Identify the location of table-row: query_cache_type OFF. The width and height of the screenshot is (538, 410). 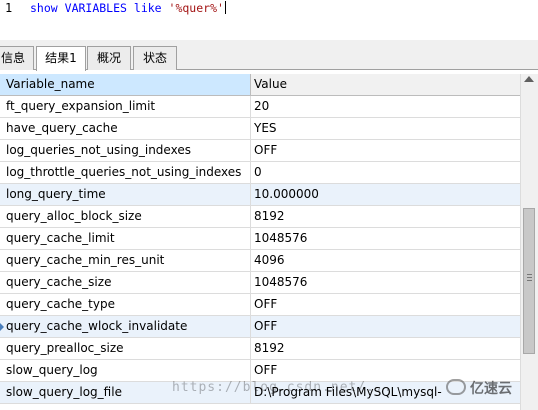
(260, 305).